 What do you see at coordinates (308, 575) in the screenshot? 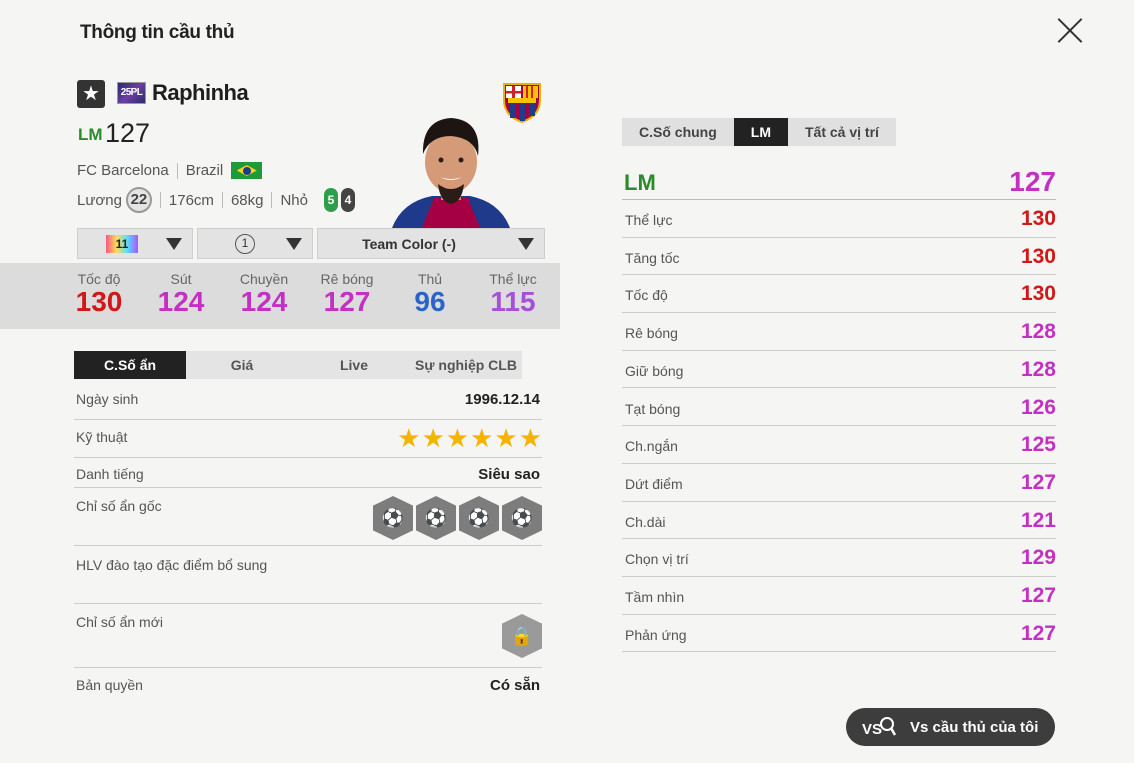
I see `coach-traits-row: HLV đào tạo đặc điểm bổ sung` at bounding box center [308, 575].